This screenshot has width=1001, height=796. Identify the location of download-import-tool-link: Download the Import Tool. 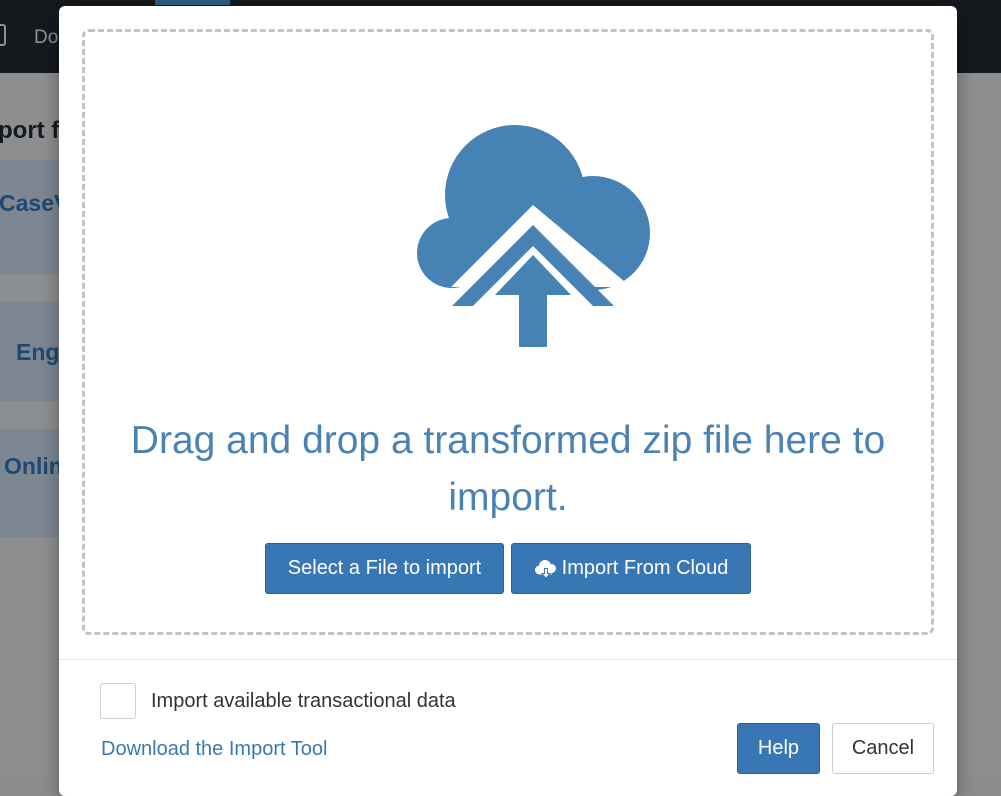
(214, 749).